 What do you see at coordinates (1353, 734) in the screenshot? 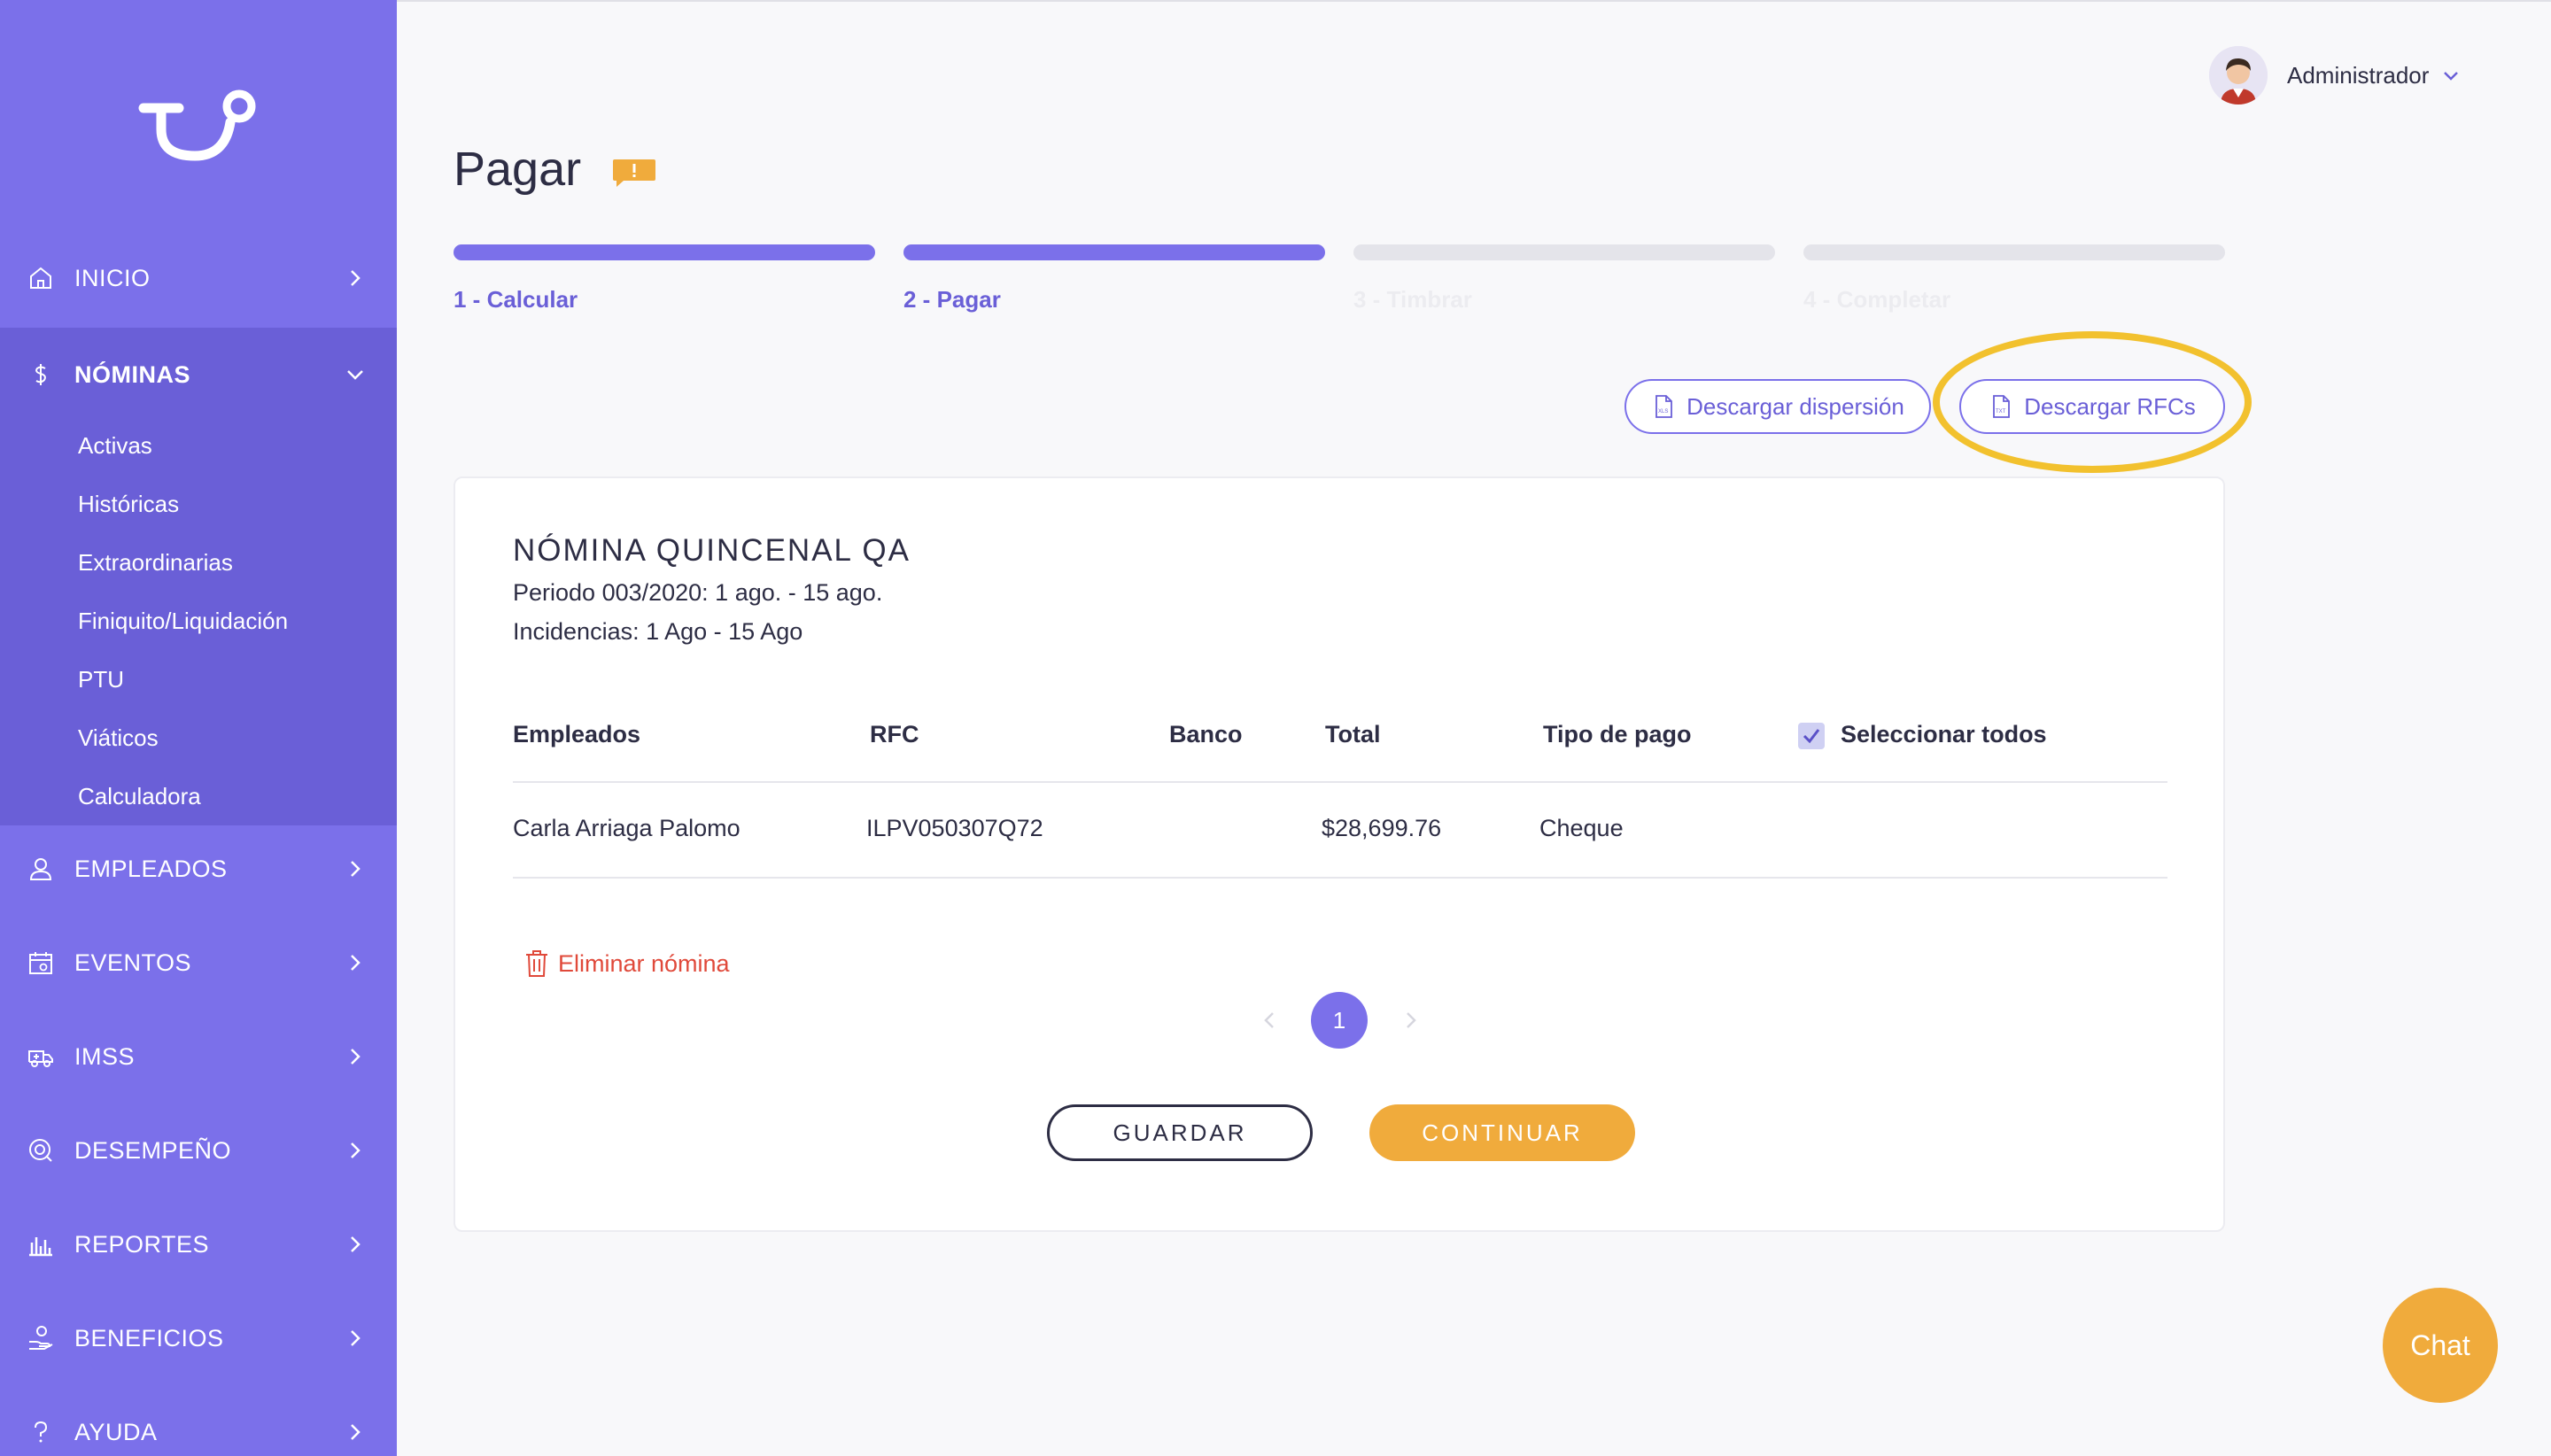
I see `column-header-total: Total` at bounding box center [1353, 734].